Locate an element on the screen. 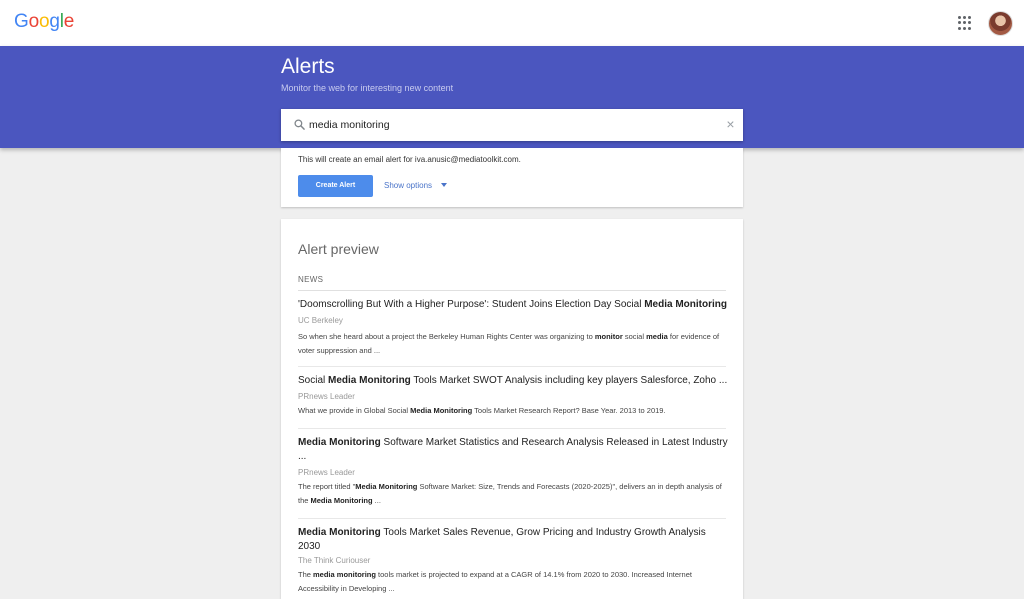 Image resolution: width=1024 pixels, height=599 pixels. search-input is located at coordinates (509, 125).